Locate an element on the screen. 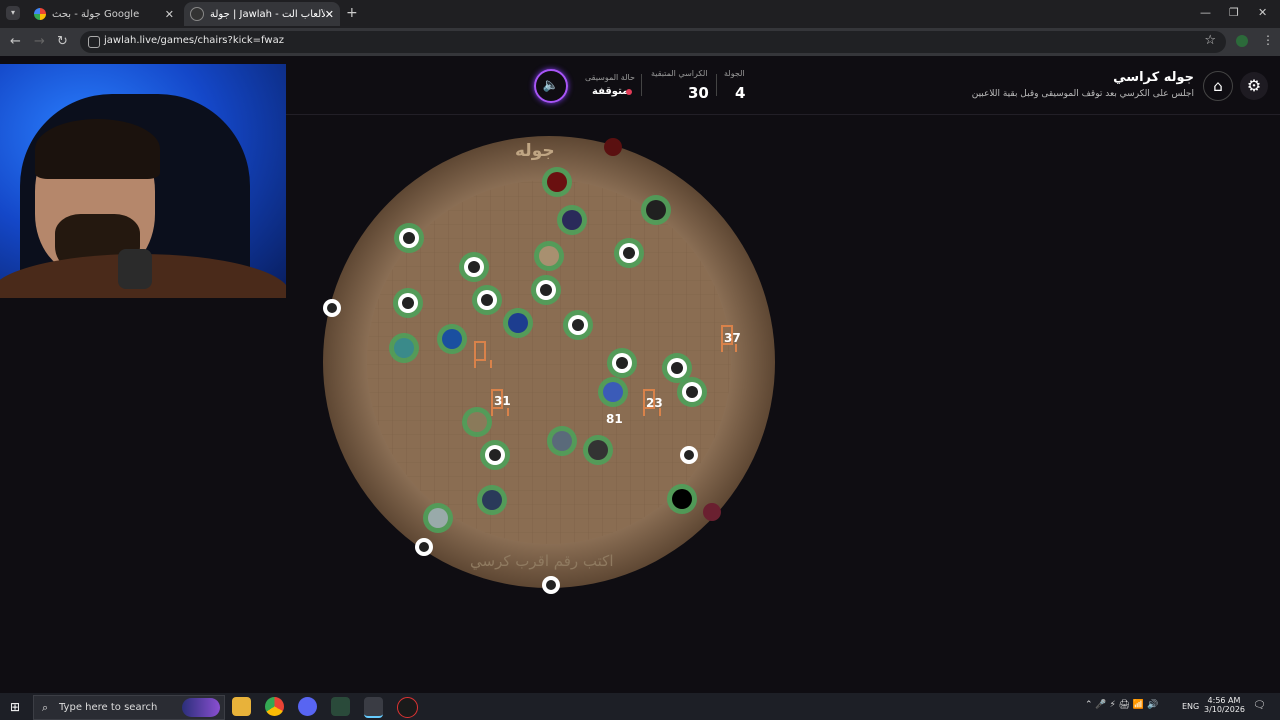  xbox-icon is located at coordinates (340, 706).